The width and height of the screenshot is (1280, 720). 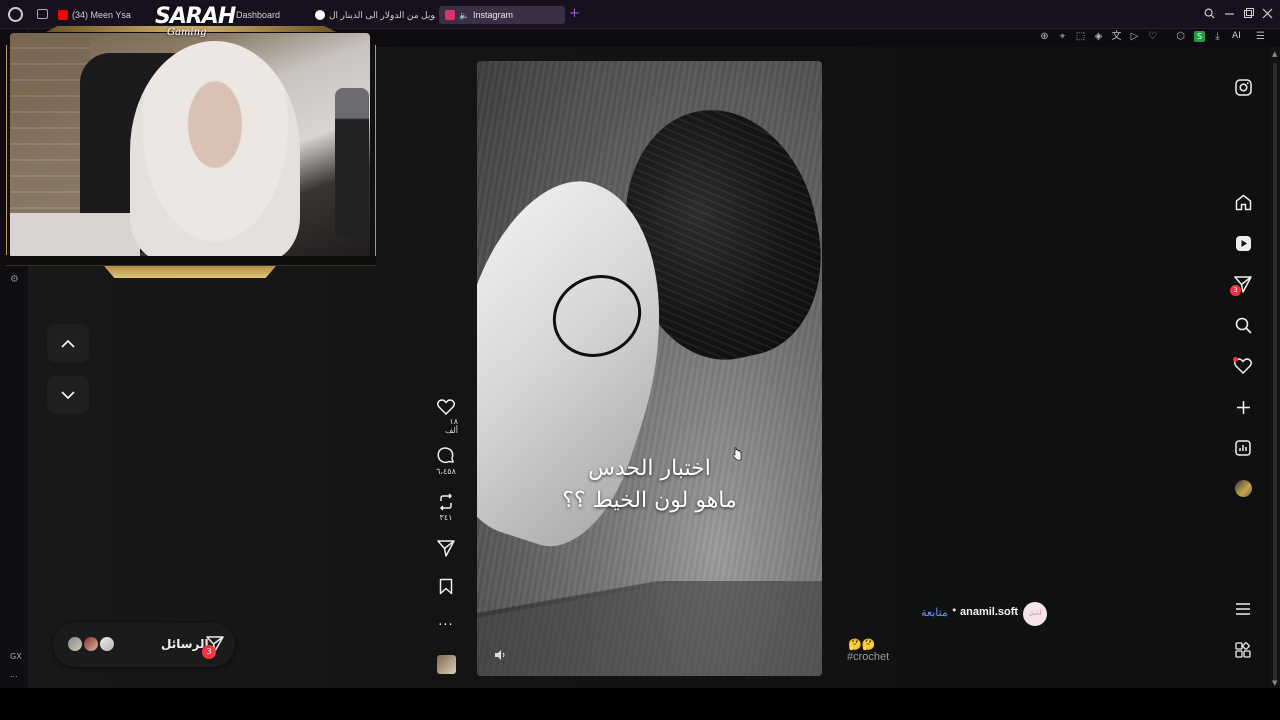 I want to click on caption-emojis: 🤔🤔, so click(x=862, y=644).